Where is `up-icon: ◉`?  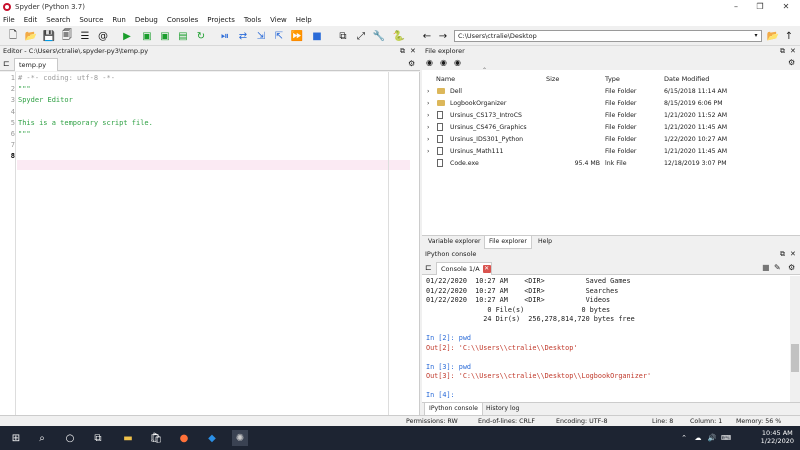 up-icon: ◉ is located at coordinates (457, 62).